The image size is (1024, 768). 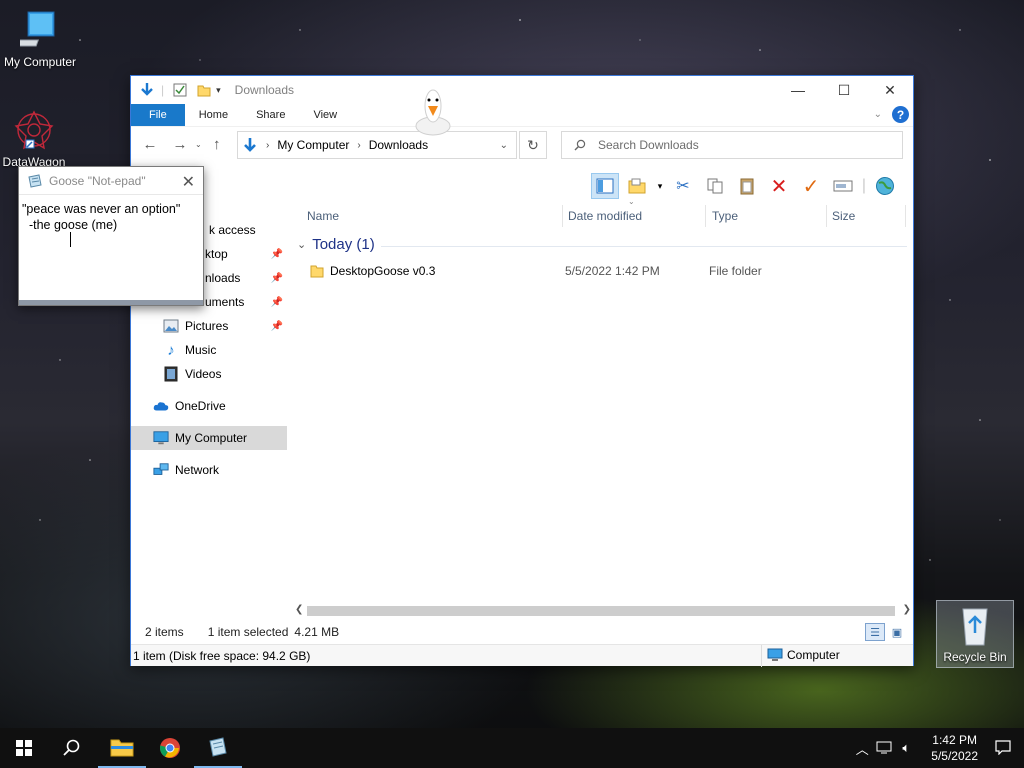 I want to click on ribbon-tabs: File Home Share View ⌄ ?, so click(x=522, y=115).